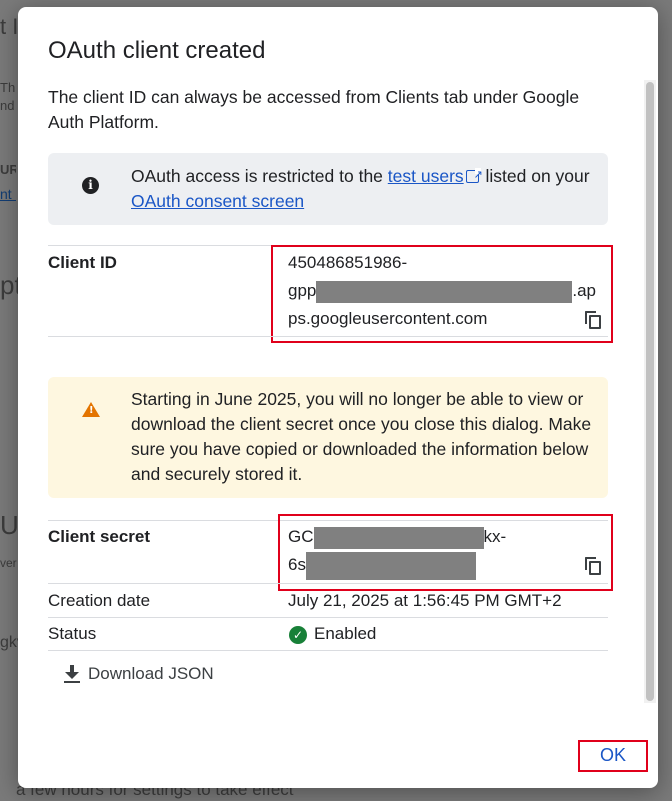 This screenshot has width=672, height=801. Describe the element at coordinates (8, 169) in the screenshot. I see `background-text: URI` at that location.